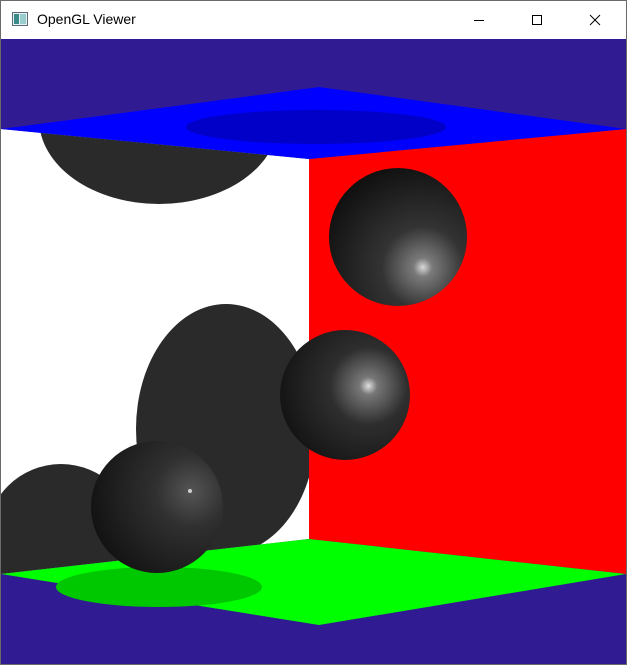 Image resolution: width=627 pixels, height=665 pixels. Describe the element at coordinates (20, 19) in the screenshot. I see `app-window-icon` at that location.